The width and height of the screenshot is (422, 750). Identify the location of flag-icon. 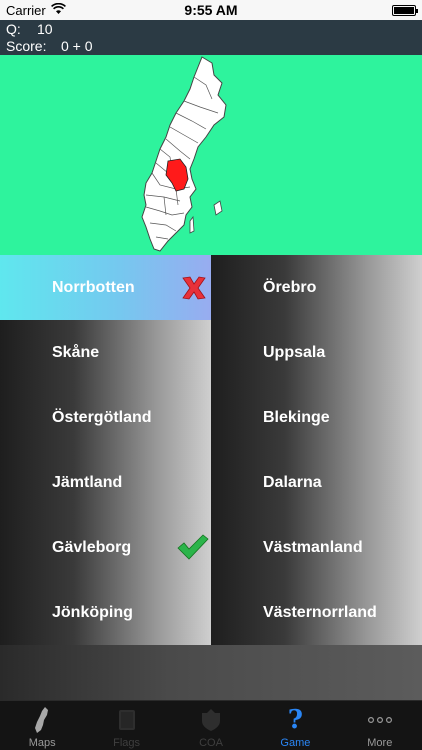
(126, 720).